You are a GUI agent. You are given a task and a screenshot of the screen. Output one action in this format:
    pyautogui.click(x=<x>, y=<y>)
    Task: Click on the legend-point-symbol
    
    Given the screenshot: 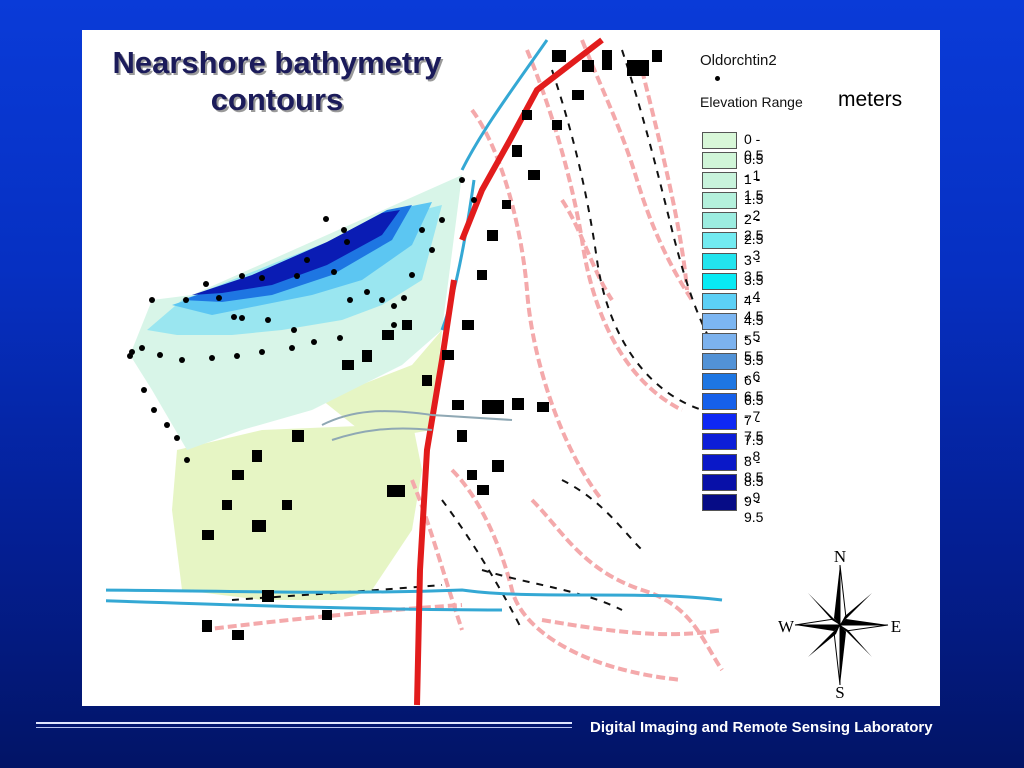 What is the action you would take?
    pyautogui.click(x=717, y=78)
    